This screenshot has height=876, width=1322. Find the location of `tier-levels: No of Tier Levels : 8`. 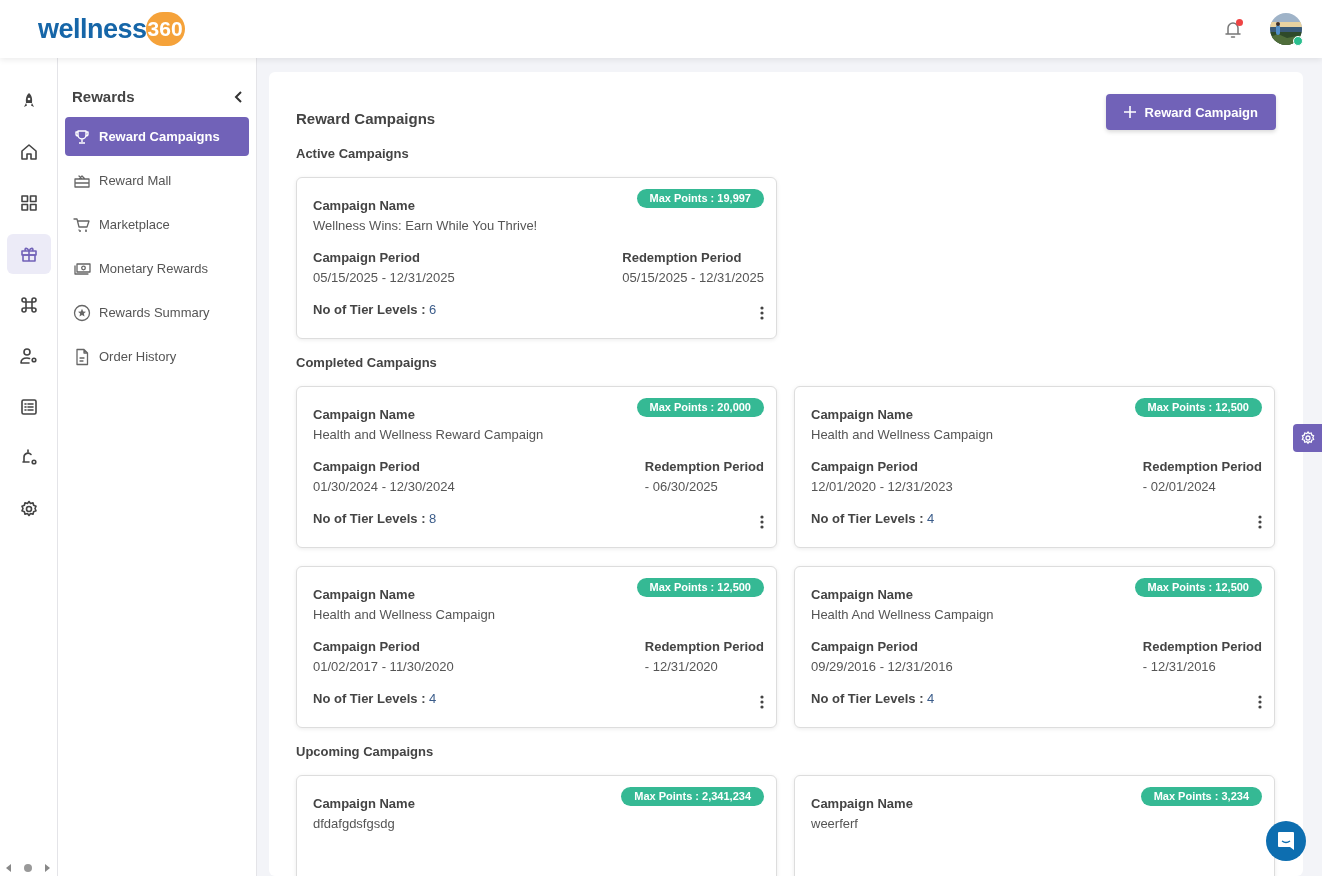

tier-levels: No of Tier Levels : 8 is located at coordinates (375, 518).